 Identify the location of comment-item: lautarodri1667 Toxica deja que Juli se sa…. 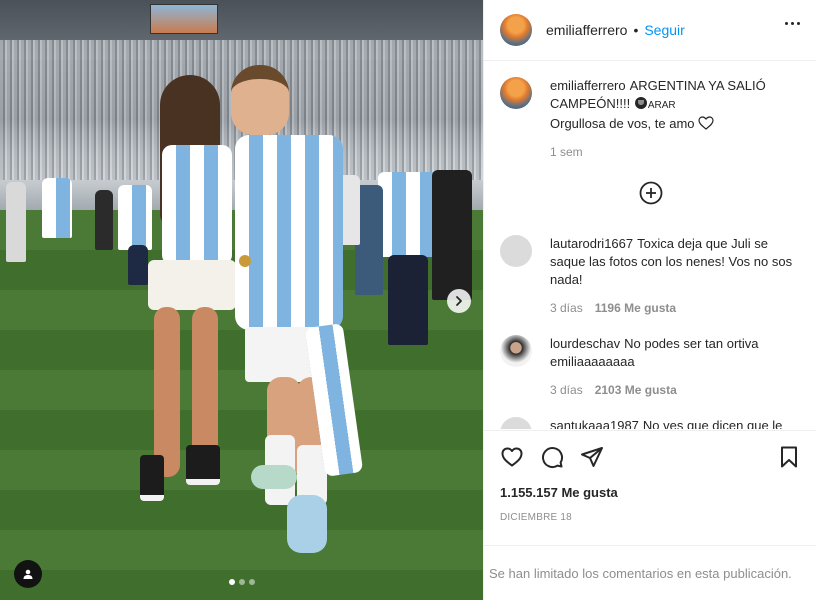
(650, 275).